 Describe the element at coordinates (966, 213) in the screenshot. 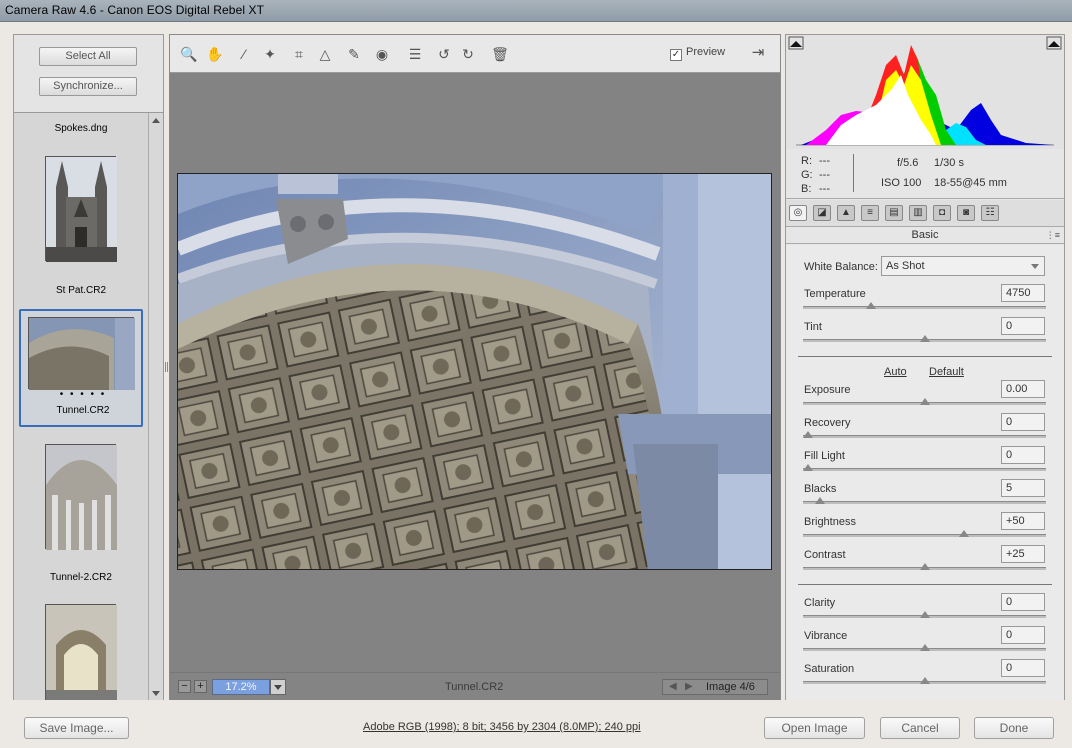

I see `presets-tab-icon: ◙` at that location.